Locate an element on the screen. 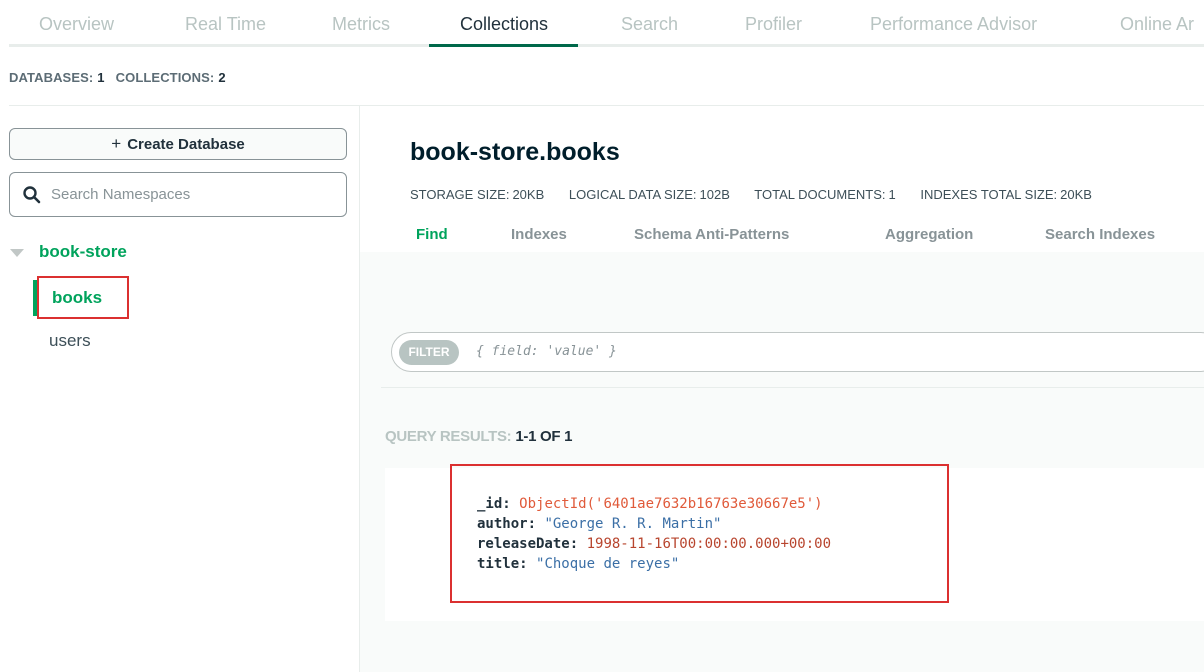  tab-overview: Overview is located at coordinates (76, 23).